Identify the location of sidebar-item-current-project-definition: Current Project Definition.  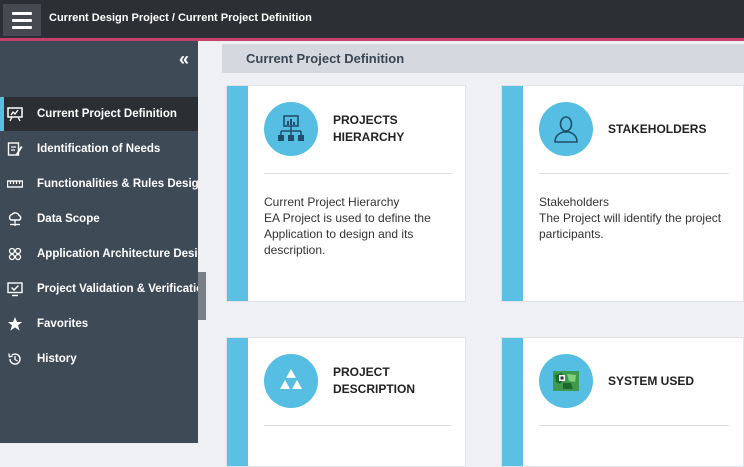
(99, 114).